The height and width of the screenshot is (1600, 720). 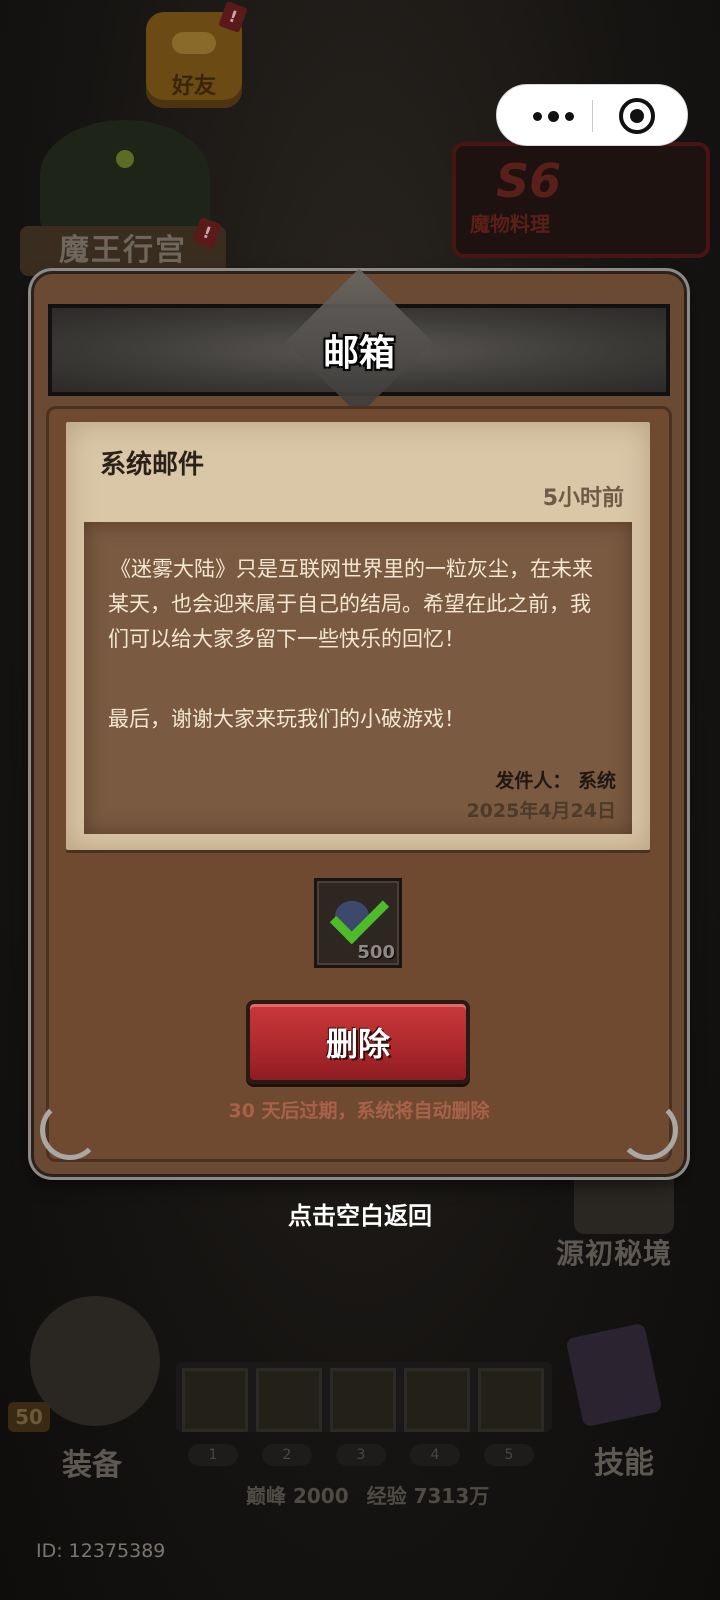 I want to click on demon-palace-icon, so click(x=125, y=175).